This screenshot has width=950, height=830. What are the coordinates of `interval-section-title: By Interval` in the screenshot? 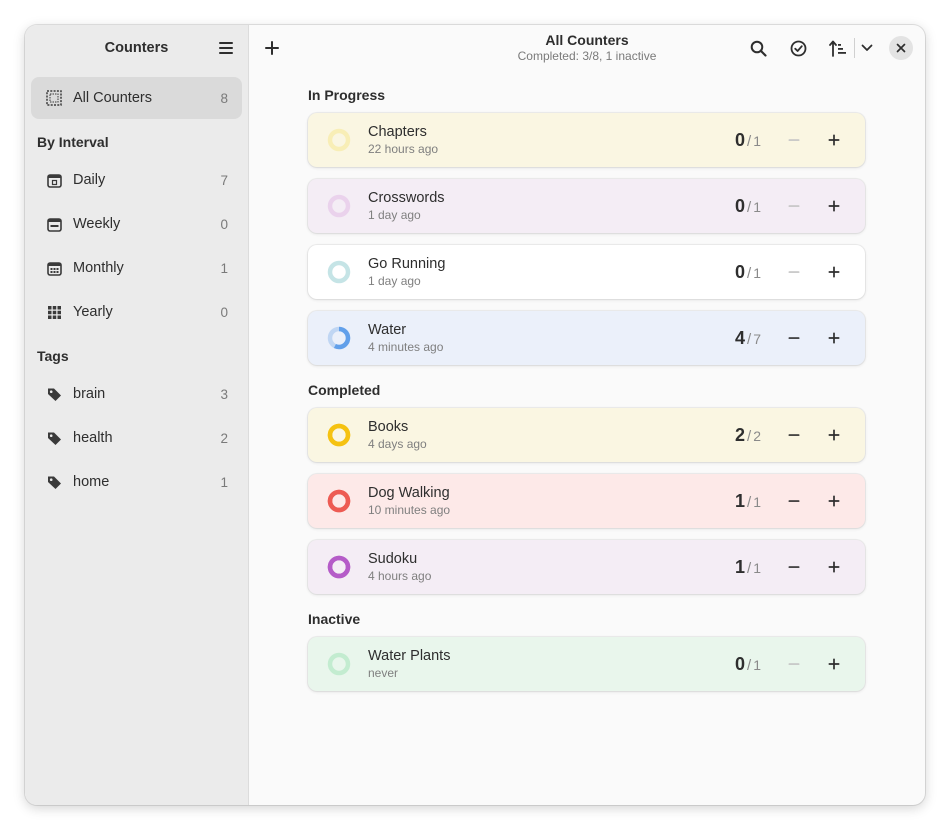 It's located at (73, 142).